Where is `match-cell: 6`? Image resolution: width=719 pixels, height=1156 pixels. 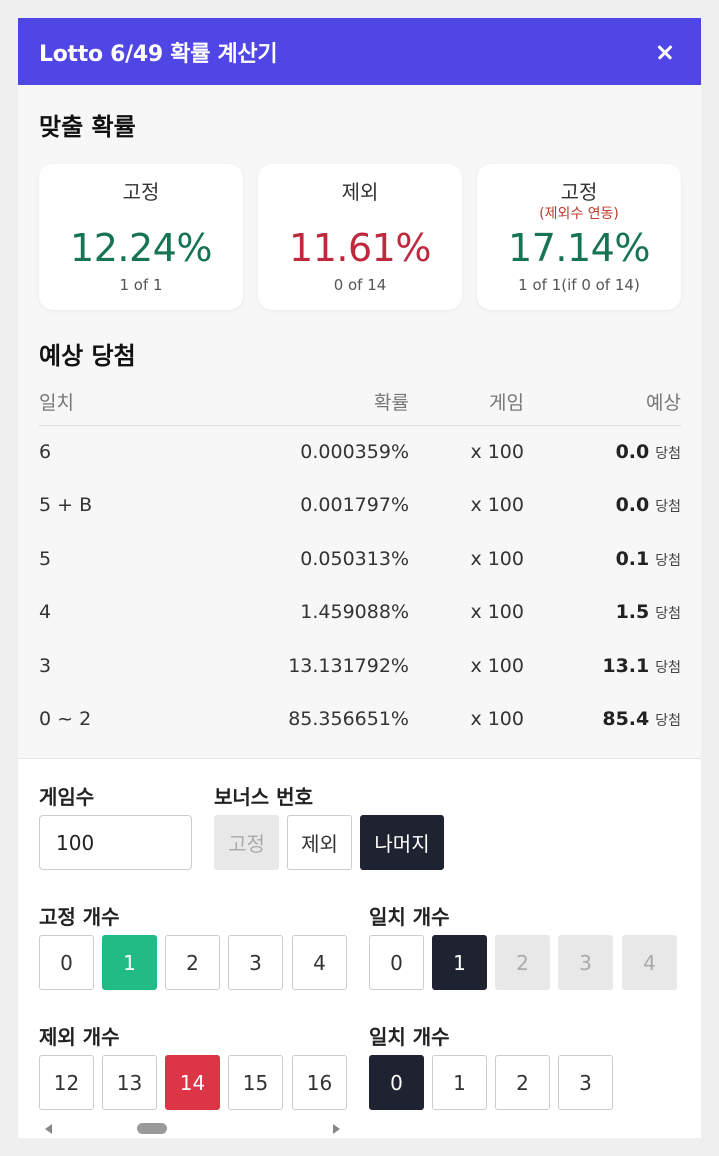 match-cell: 6 is located at coordinates (45, 452).